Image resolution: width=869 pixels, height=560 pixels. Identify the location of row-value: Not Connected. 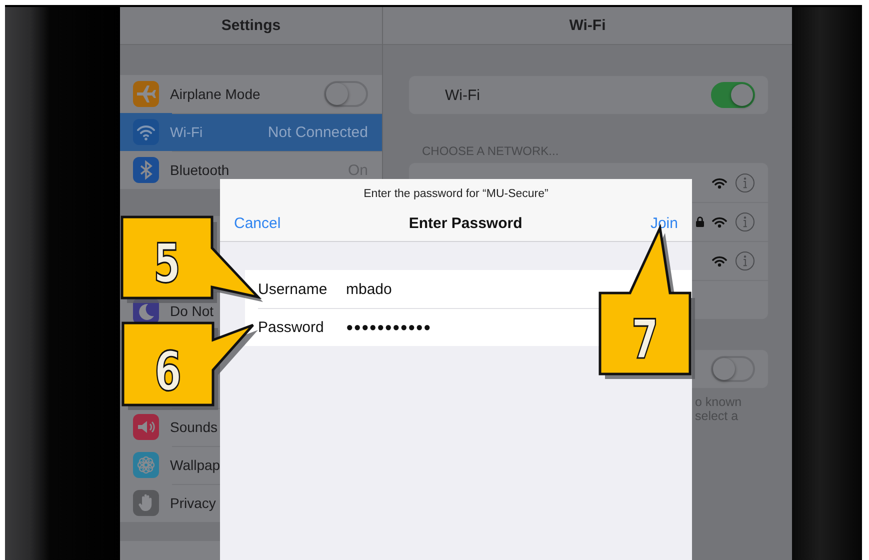
(318, 132).